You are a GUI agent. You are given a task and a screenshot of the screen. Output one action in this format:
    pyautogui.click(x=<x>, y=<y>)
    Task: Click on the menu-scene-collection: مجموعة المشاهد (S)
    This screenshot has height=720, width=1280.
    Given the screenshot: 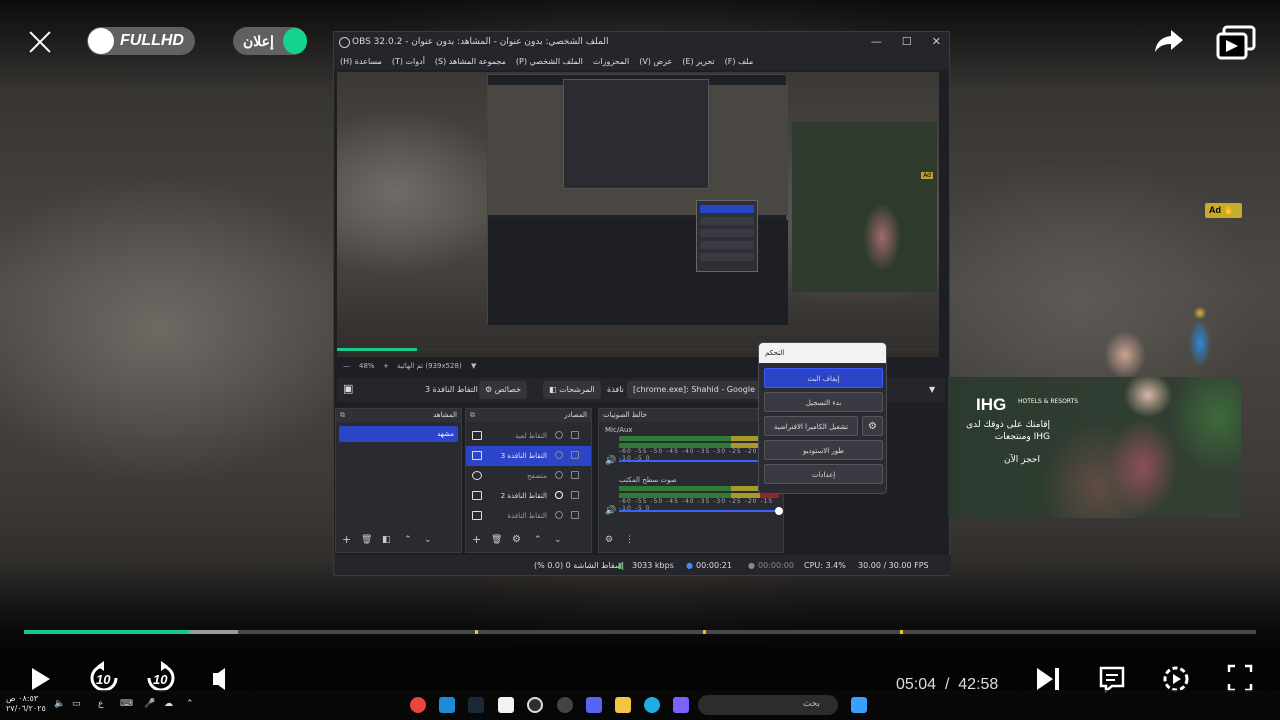 What is the action you would take?
    pyautogui.click(x=470, y=61)
    